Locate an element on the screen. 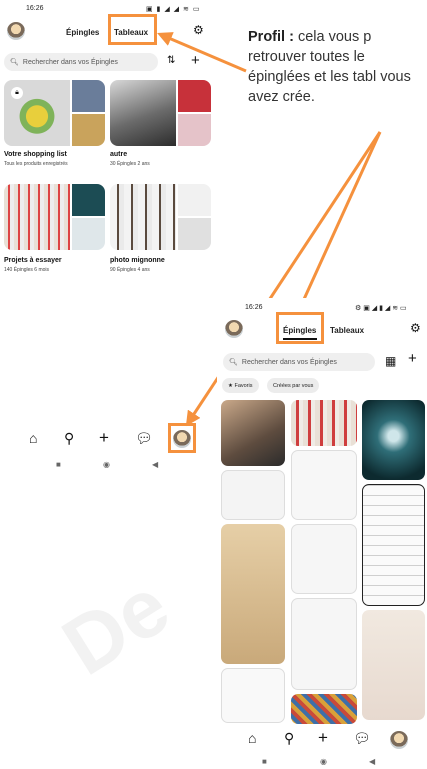  search-icon: 🔍︎ is located at coordinates (233, 362).